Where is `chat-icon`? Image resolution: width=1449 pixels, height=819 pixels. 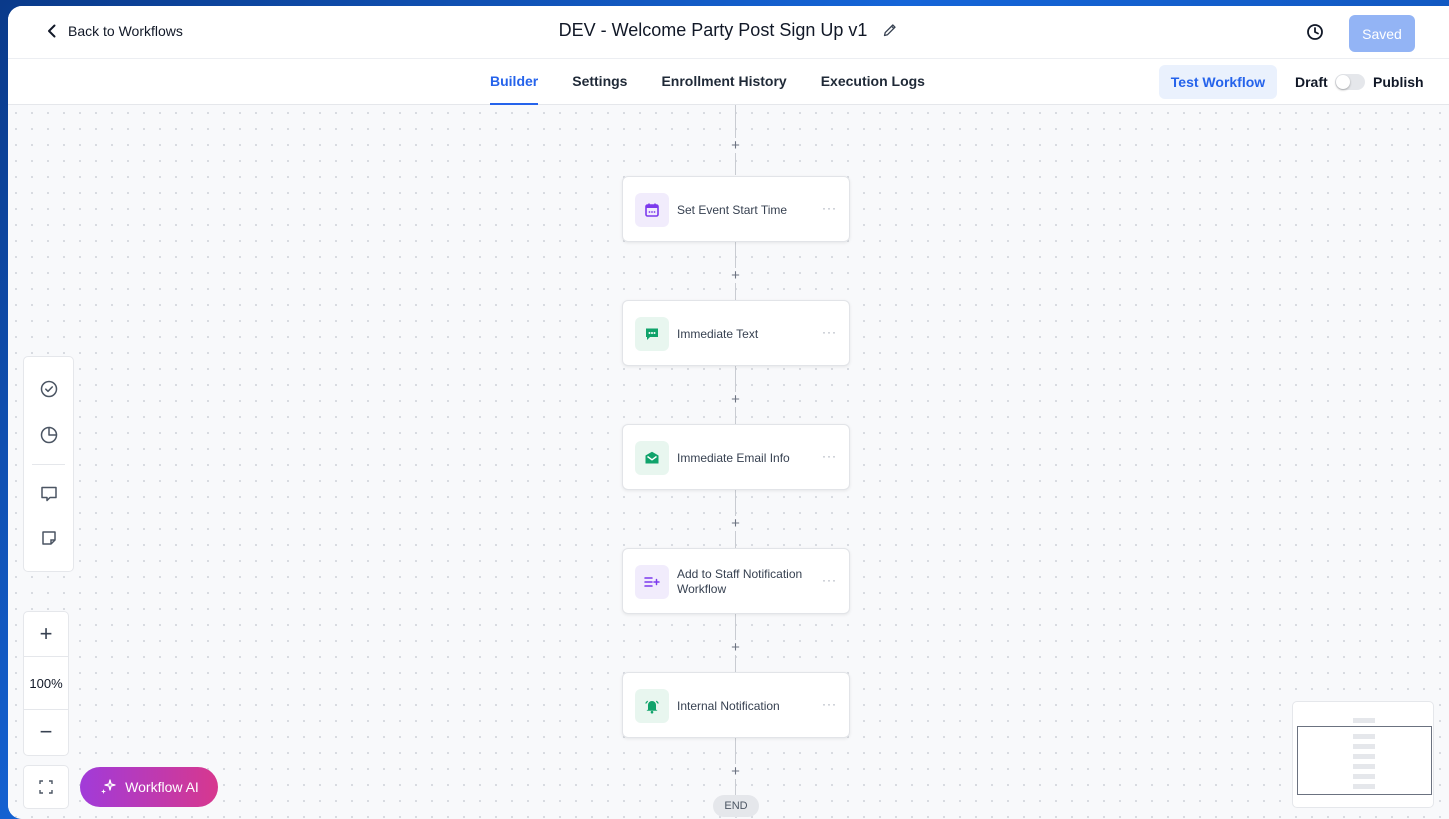 chat-icon is located at coordinates (652, 334).